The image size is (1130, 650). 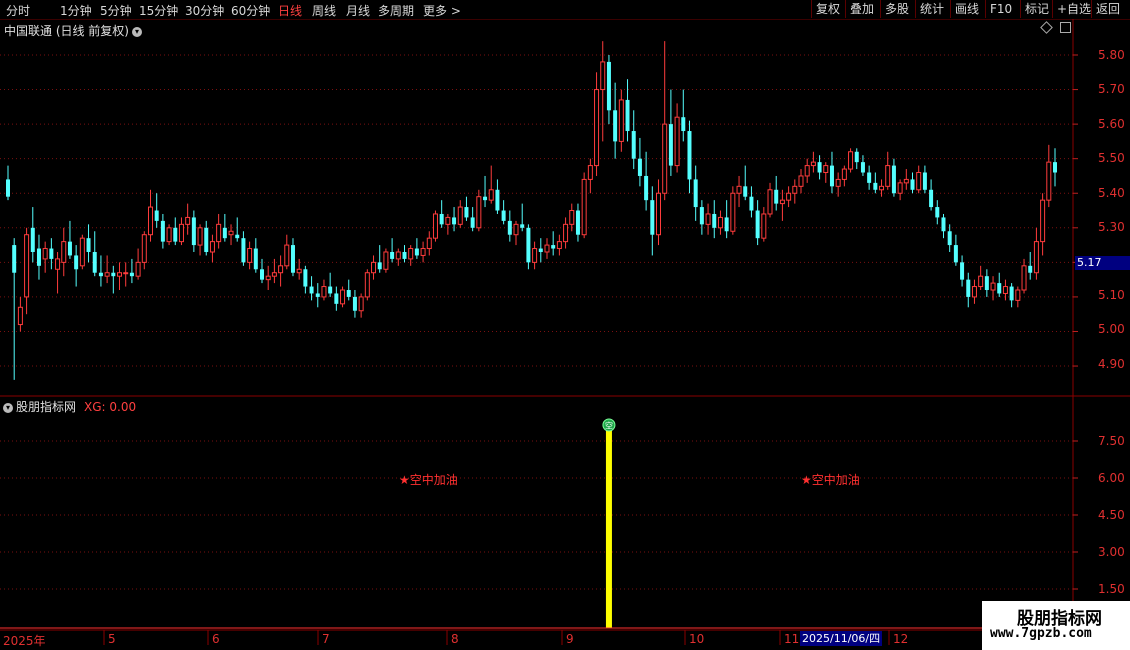 I want to click on date-tick-label: 11, so click(x=792, y=639).